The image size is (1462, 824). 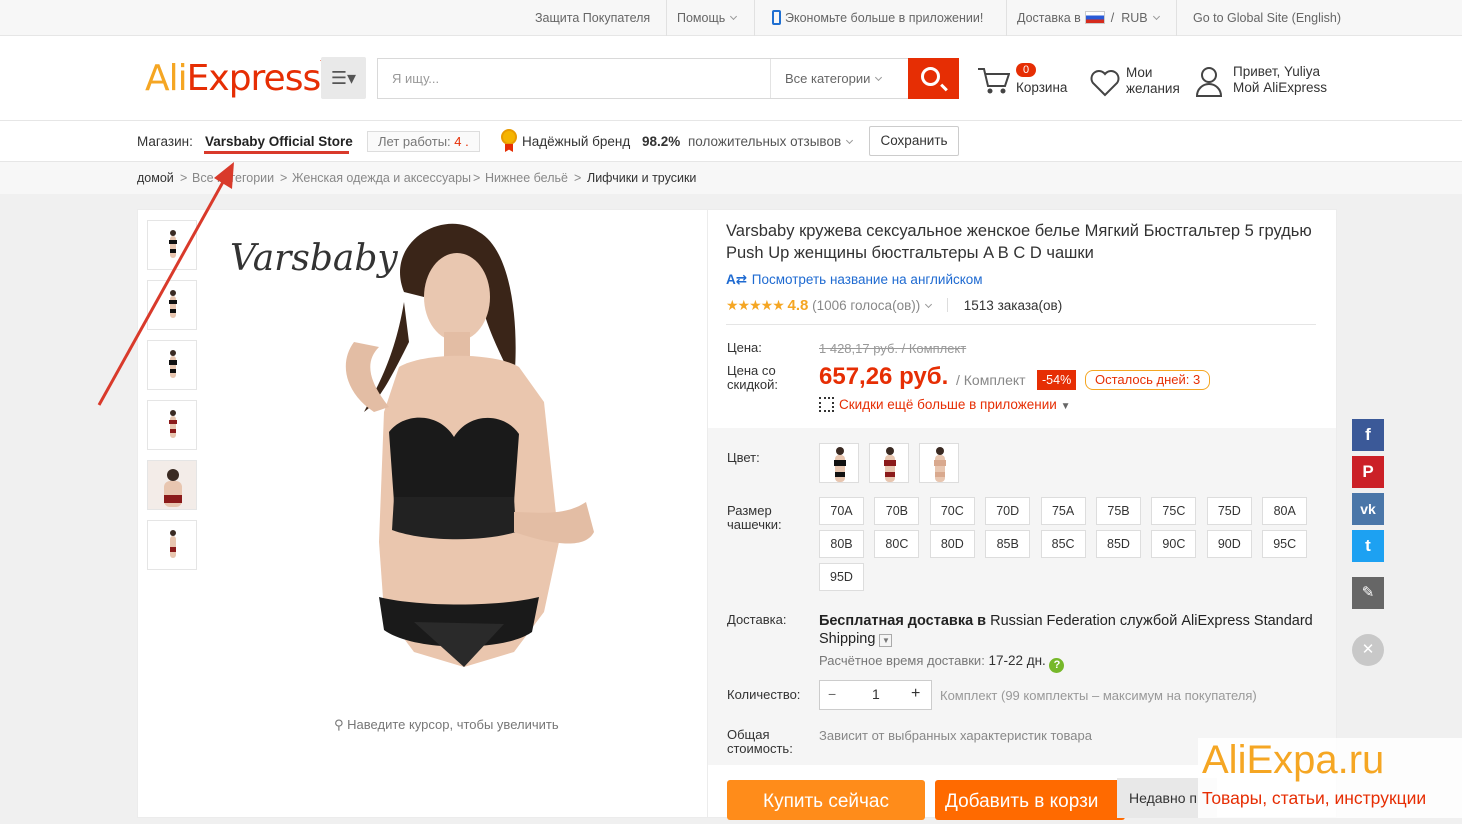 I want to click on size-option-85b: 85B, so click(x=1008, y=544).